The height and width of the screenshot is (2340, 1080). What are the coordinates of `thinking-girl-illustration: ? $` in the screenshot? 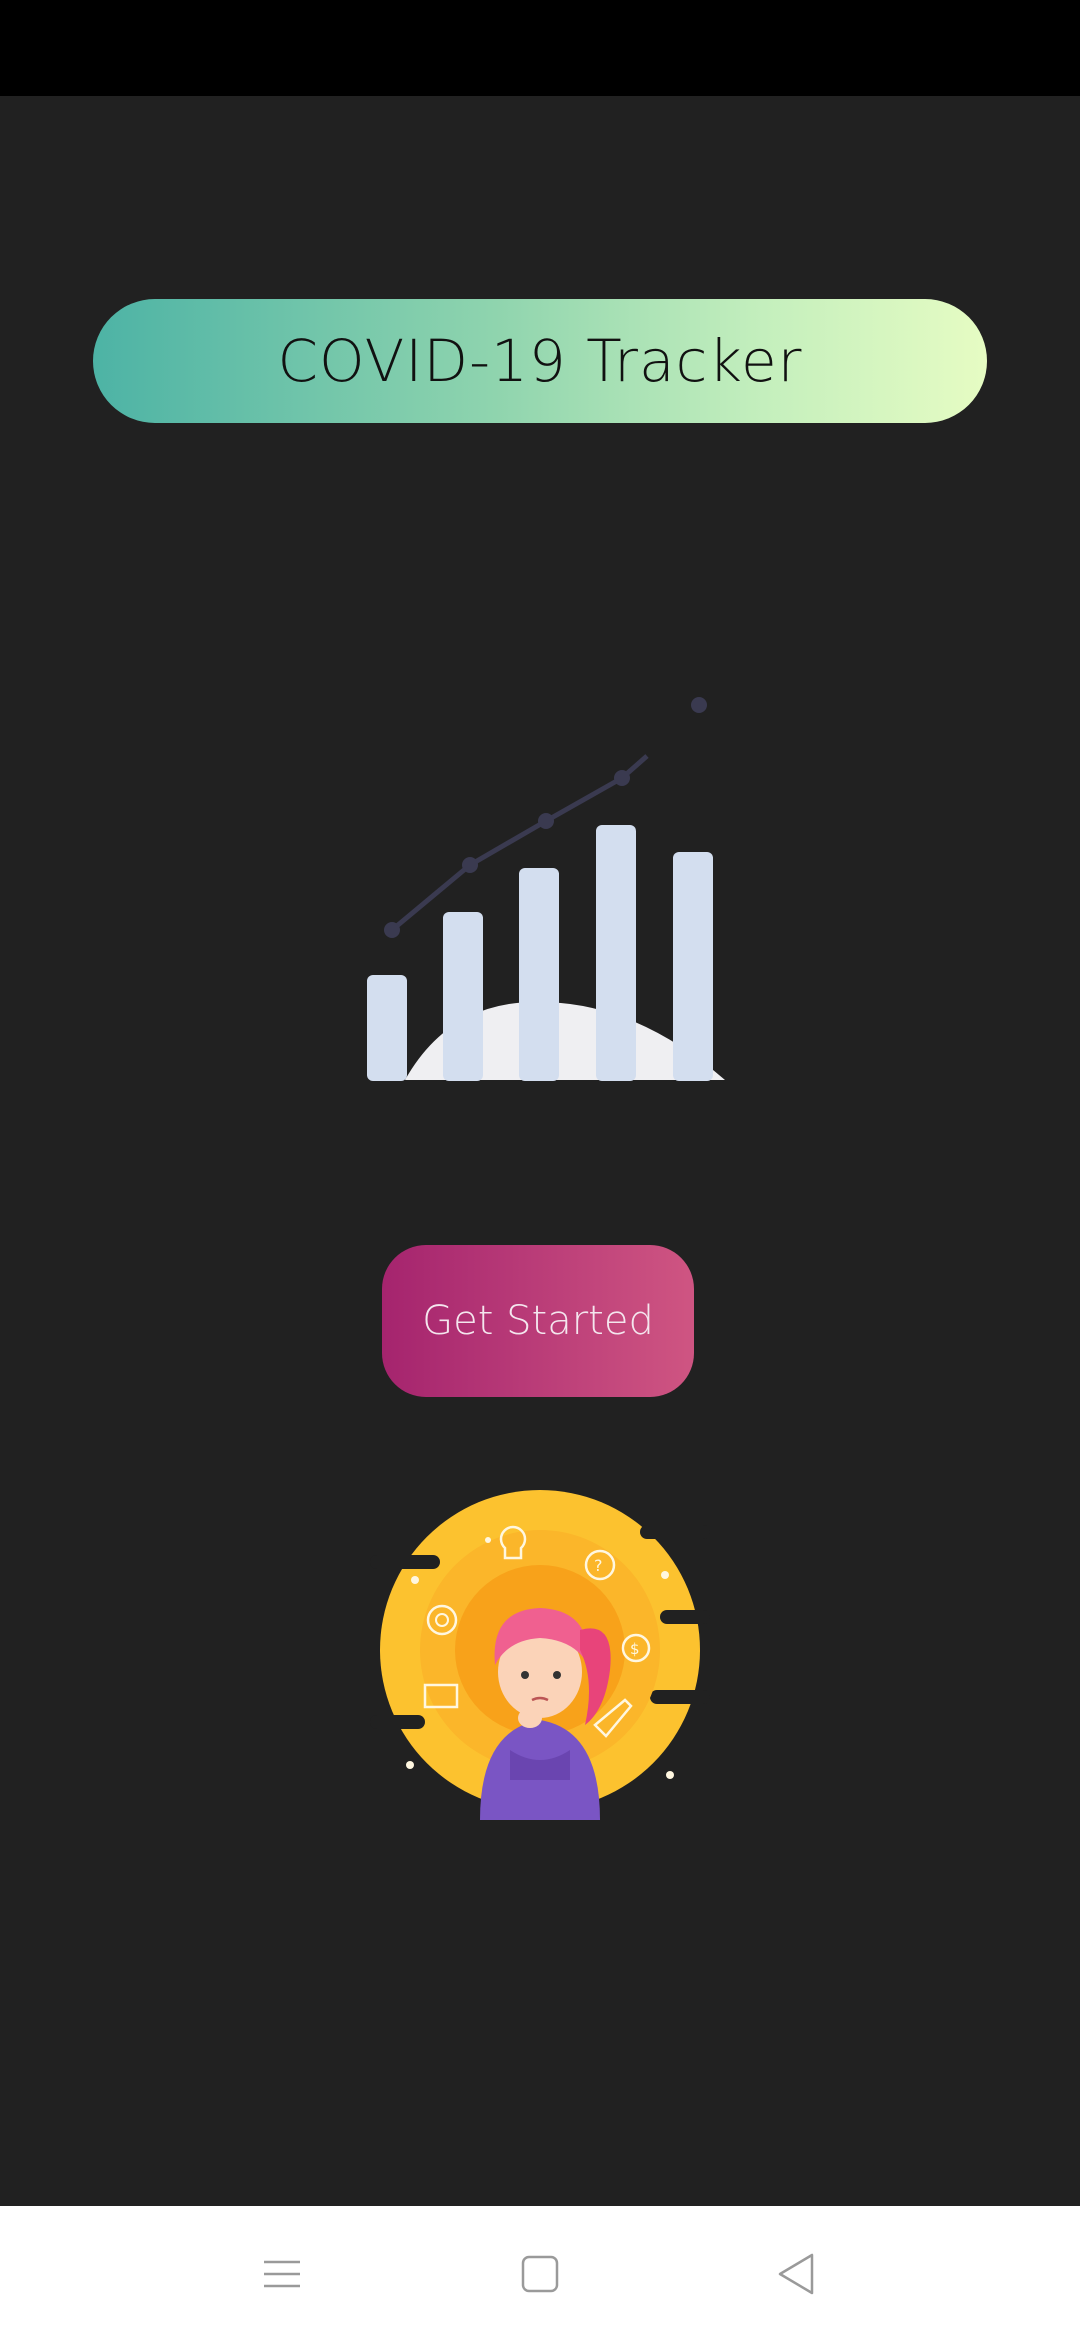 It's located at (540, 1655).